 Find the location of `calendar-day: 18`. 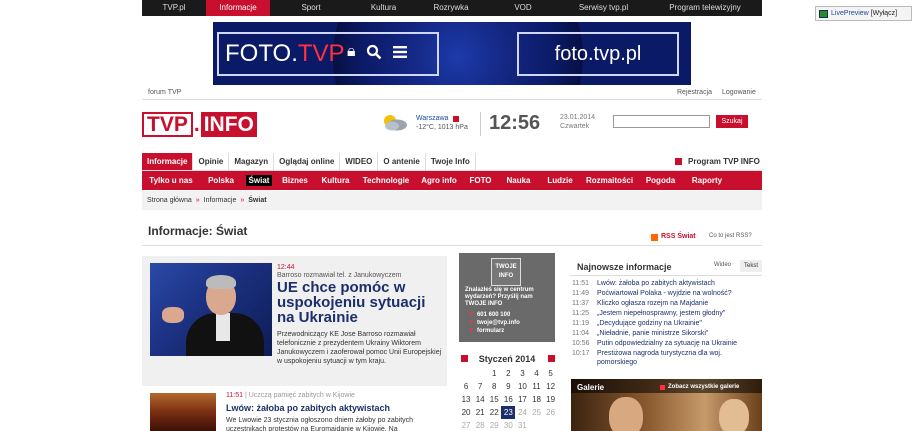

calendar-day: 18 is located at coordinates (536, 399).